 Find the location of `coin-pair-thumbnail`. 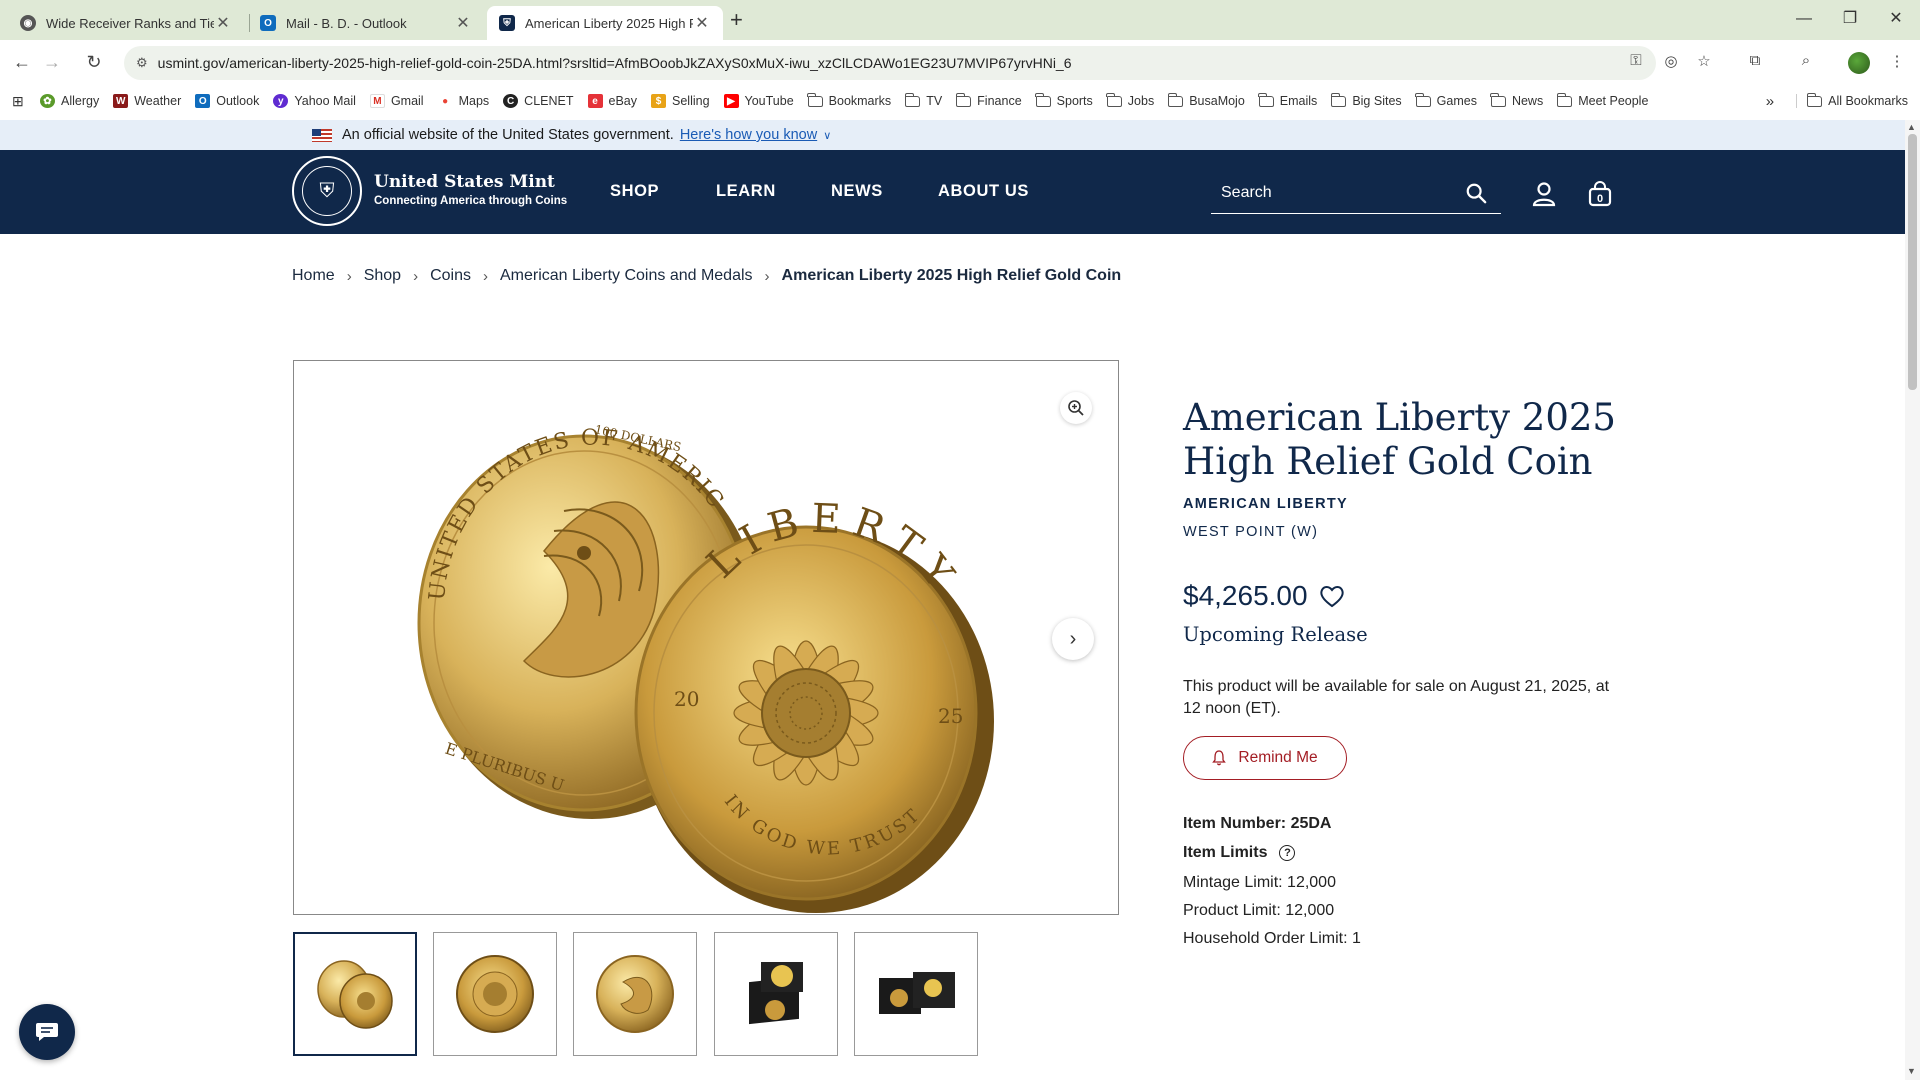

coin-pair-thumbnail is located at coordinates (355, 994).